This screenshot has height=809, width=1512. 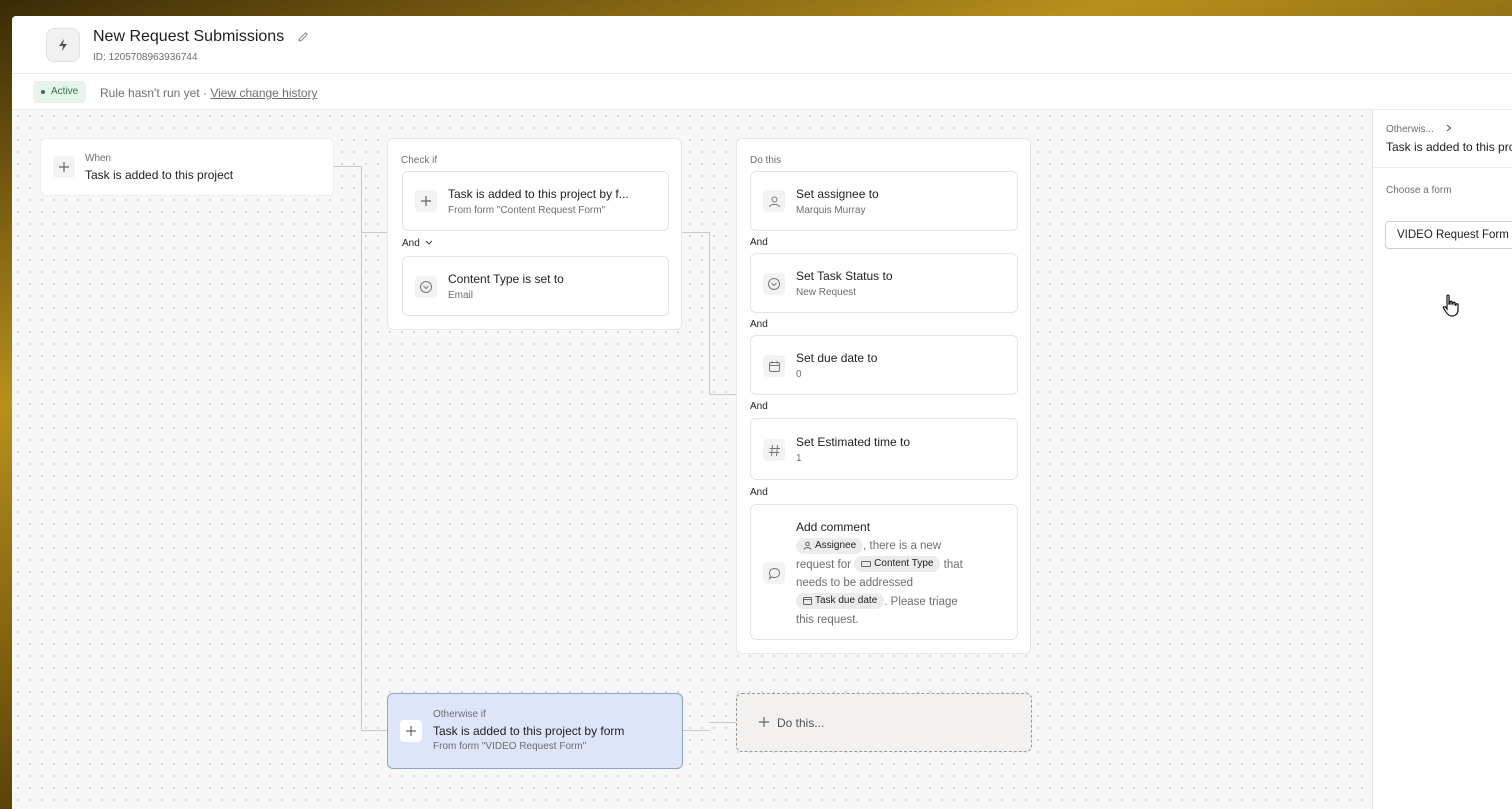 I want to click on and-dropdown: And, so click(x=417, y=243).